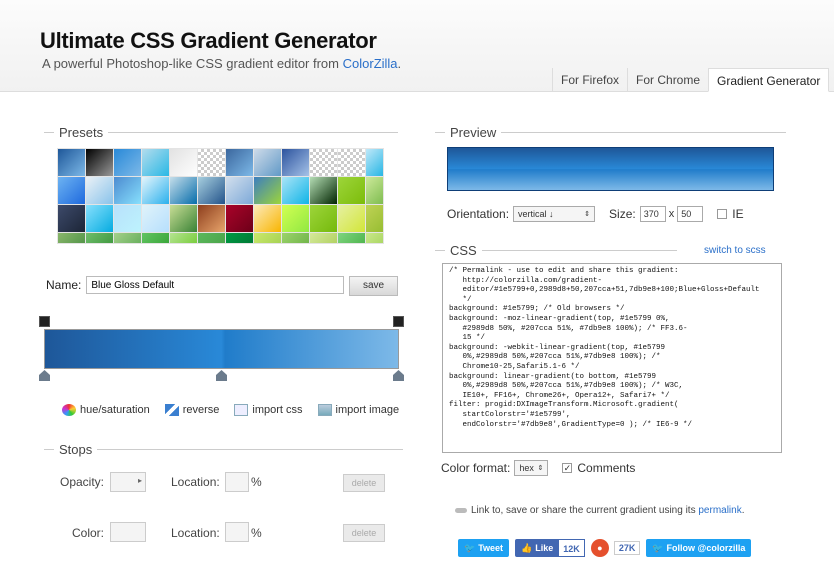  Describe the element at coordinates (268, 410) in the screenshot. I see `import-css-button: import css` at that location.